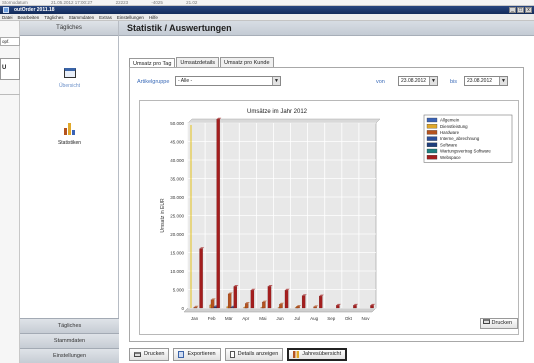  What do you see at coordinates (326, 28) in the screenshot?
I see `page-title: Statistik / Auswertungen` at bounding box center [326, 28].